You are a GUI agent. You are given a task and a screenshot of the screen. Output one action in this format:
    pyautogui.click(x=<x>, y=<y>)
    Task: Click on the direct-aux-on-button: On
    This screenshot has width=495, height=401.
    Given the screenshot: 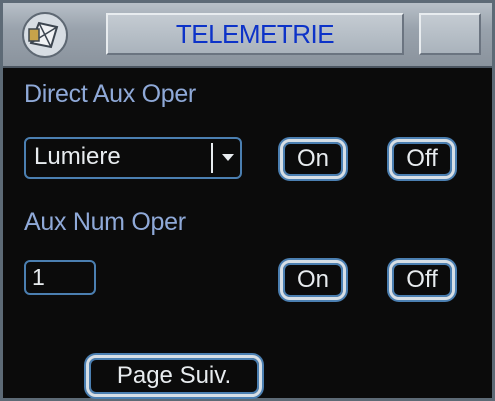 What is the action you would take?
    pyautogui.click(x=313, y=159)
    